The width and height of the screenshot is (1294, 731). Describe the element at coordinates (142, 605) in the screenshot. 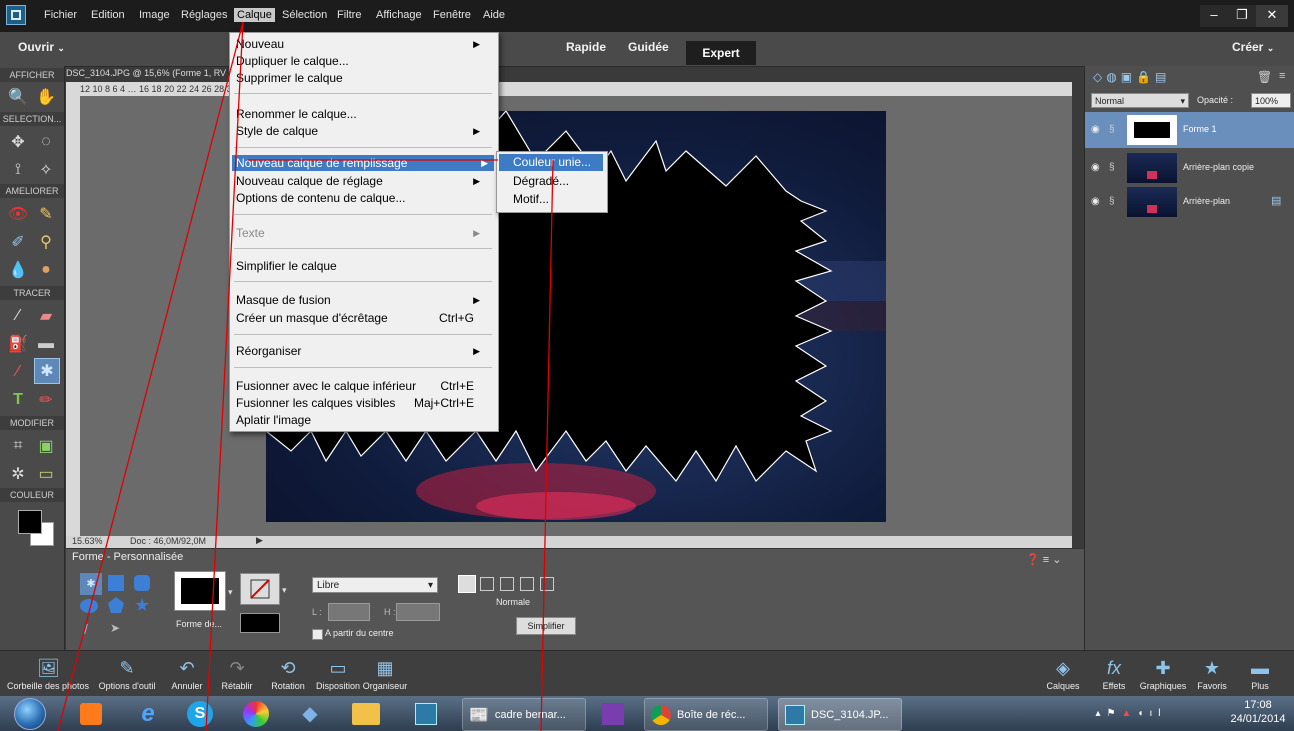

I see `star-shape-icon: ★` at that location.